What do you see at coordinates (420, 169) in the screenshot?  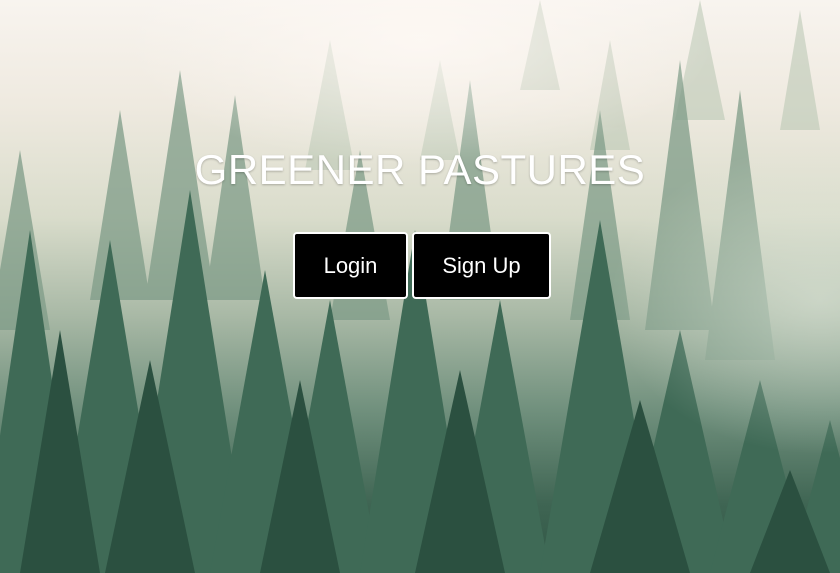 I see `page-title: GREENER PASTURES` at bounding box center [420, 169].